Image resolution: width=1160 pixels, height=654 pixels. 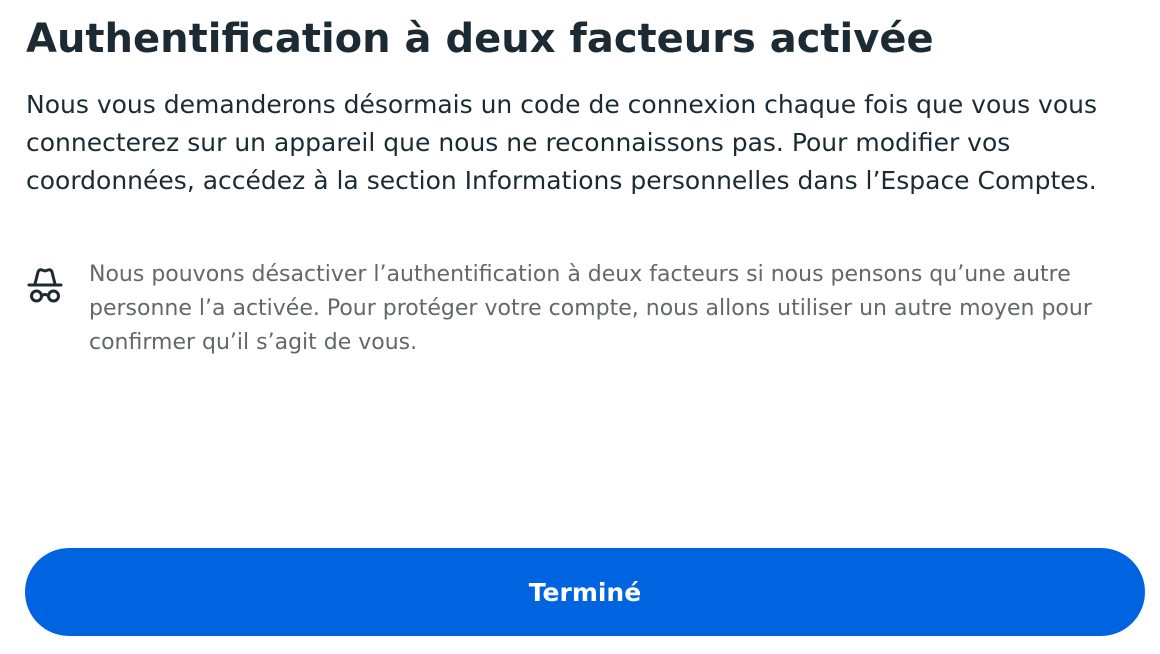 I want to click on incognito-icon, so click(x=45, y=286).